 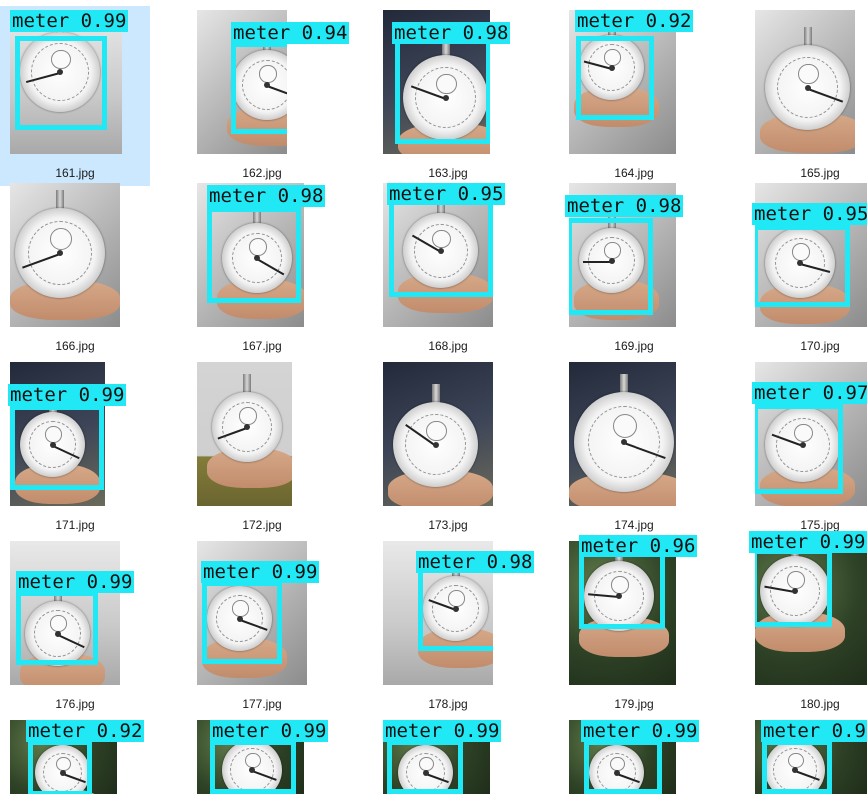 I want to click on file-name-label: 175.jpg, so click(x=820, y=525).